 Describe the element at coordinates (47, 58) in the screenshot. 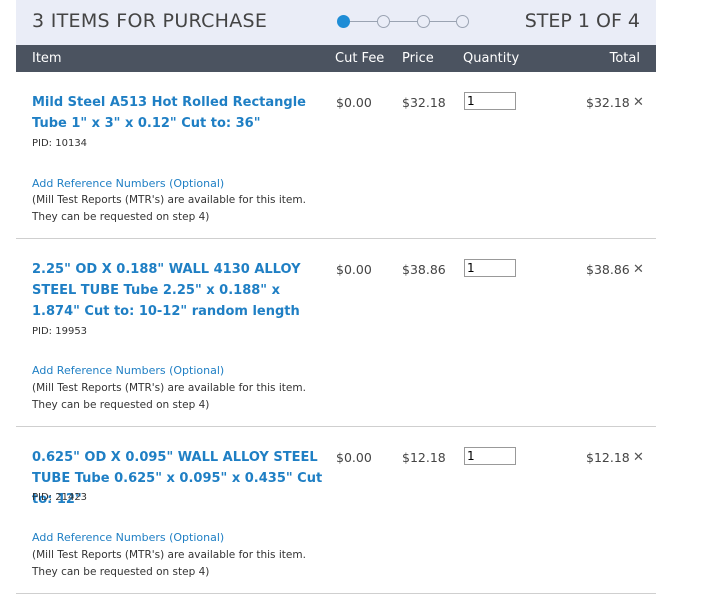

I see `column-header-item: Item` at that location.